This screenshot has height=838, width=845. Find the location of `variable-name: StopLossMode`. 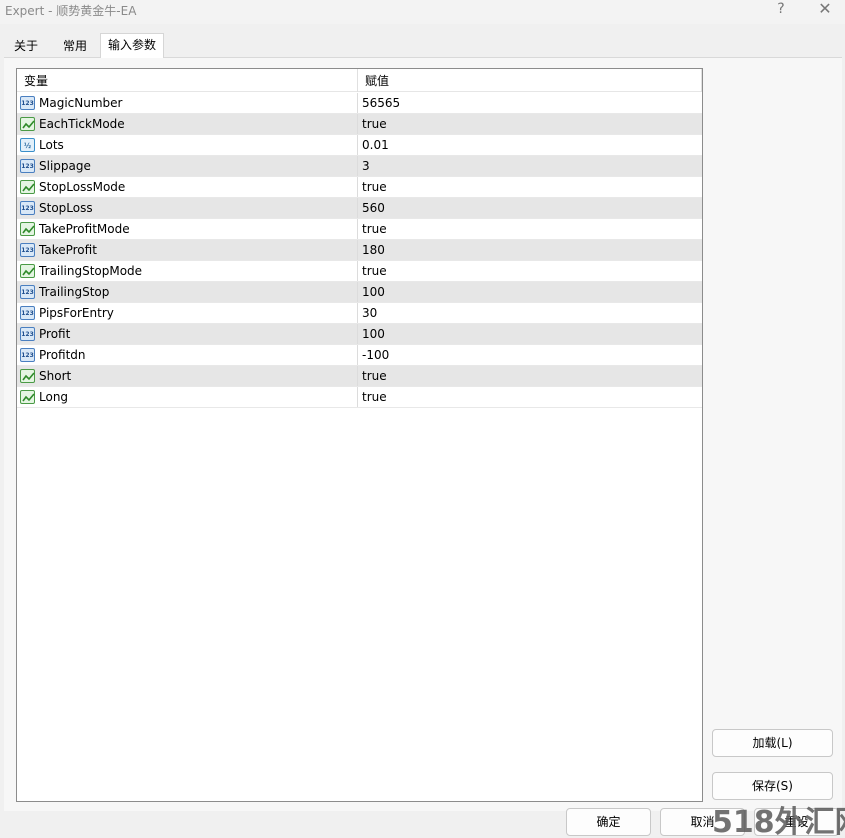

variable-name: StopLossMode is located at coordinates (82, 187).